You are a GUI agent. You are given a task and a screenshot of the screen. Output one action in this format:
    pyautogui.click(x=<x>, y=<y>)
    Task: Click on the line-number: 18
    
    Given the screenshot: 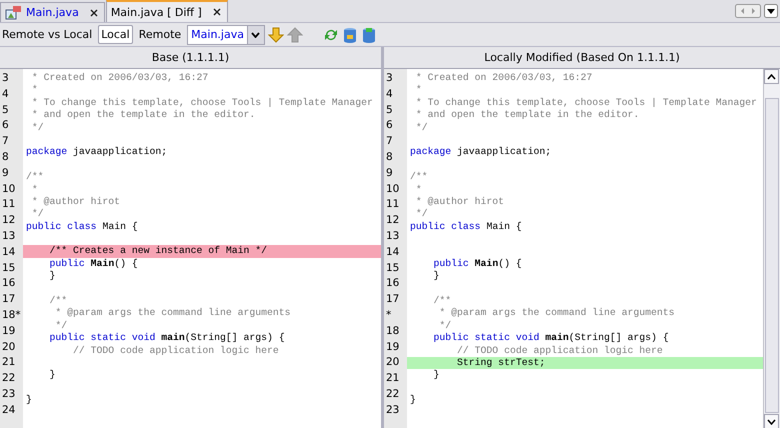 What is the action you would take?
    pyautogui.click(x=392, y=331)
    